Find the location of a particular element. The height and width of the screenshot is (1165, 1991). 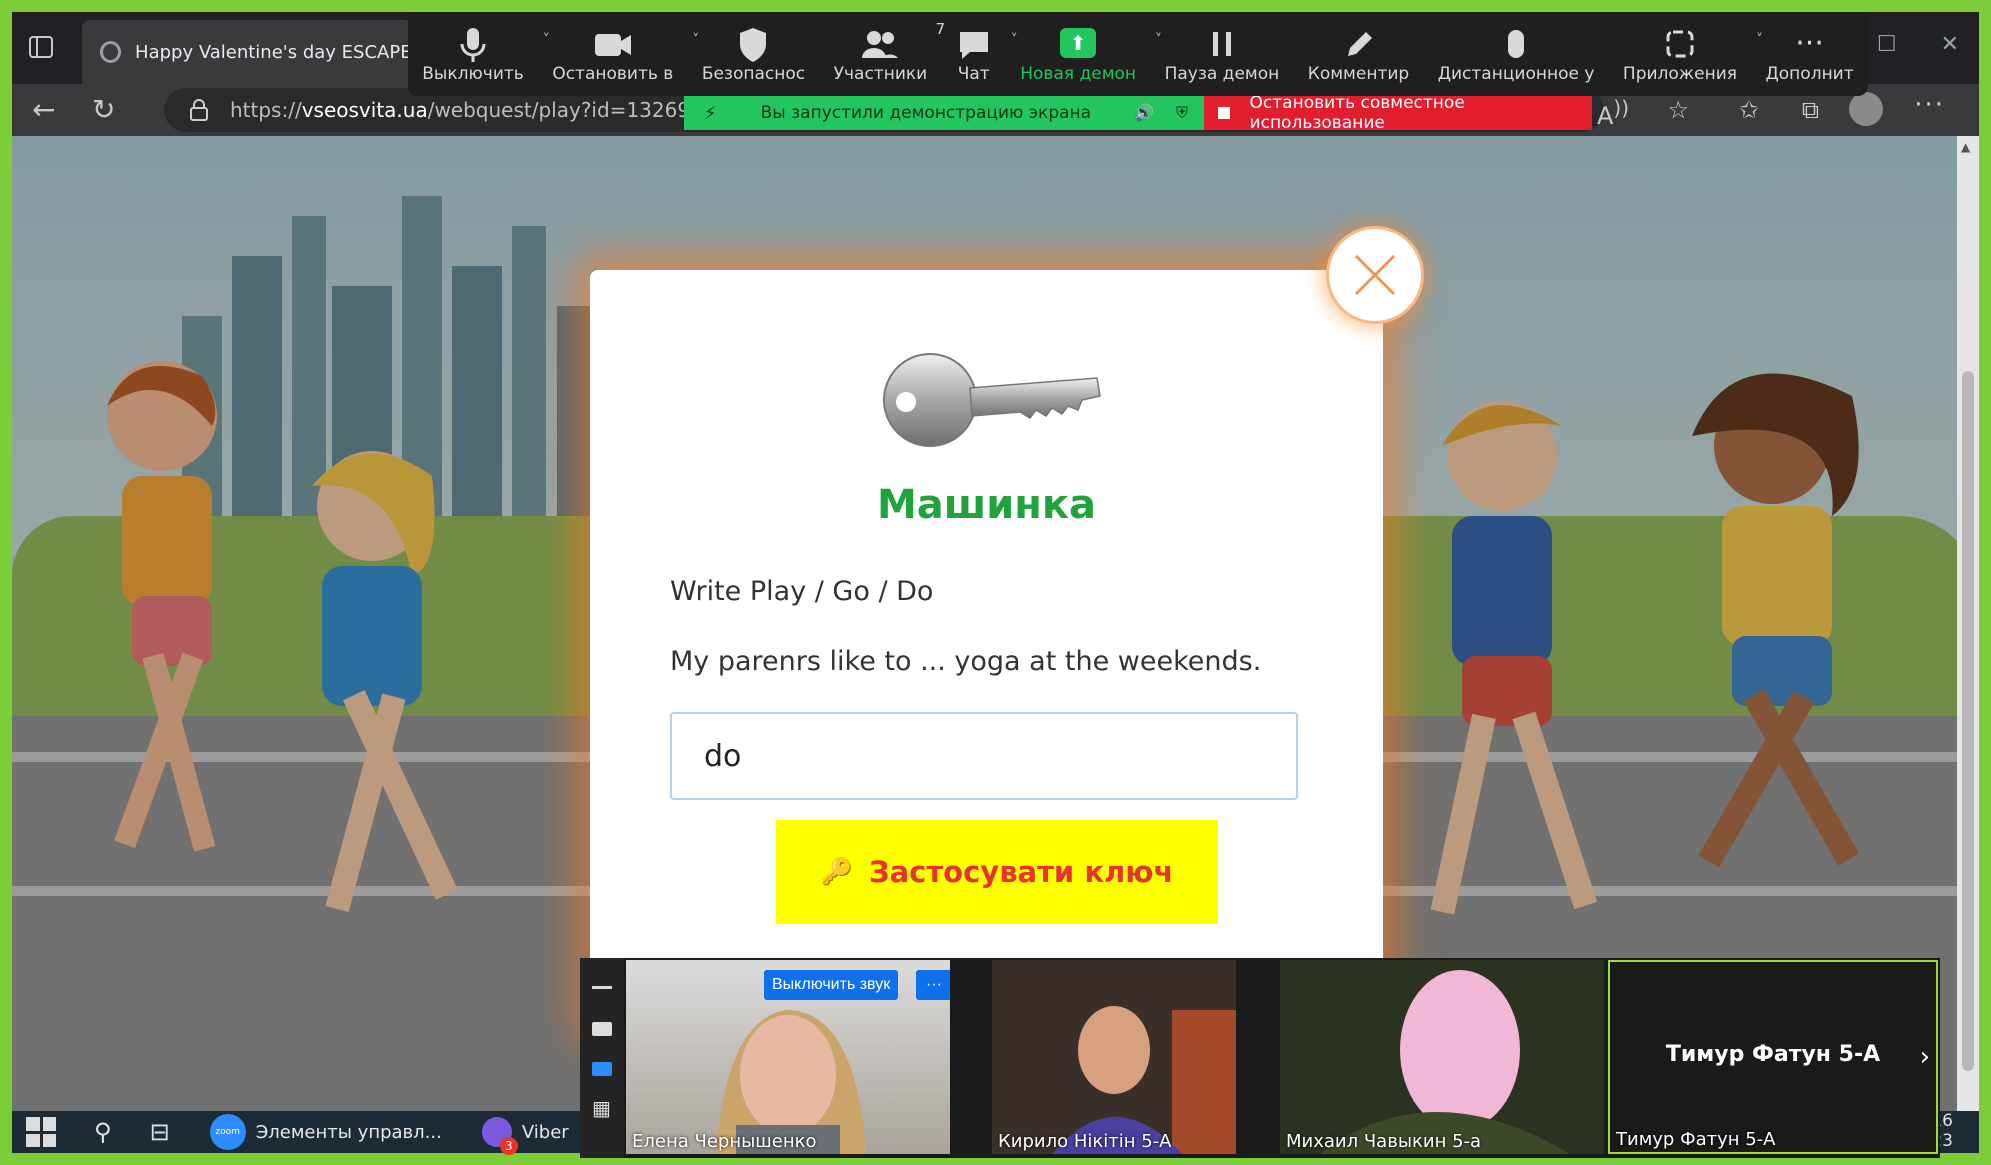

apply-key-button: 🔑 Застосувати ключ is located at coordinates (997, 872).